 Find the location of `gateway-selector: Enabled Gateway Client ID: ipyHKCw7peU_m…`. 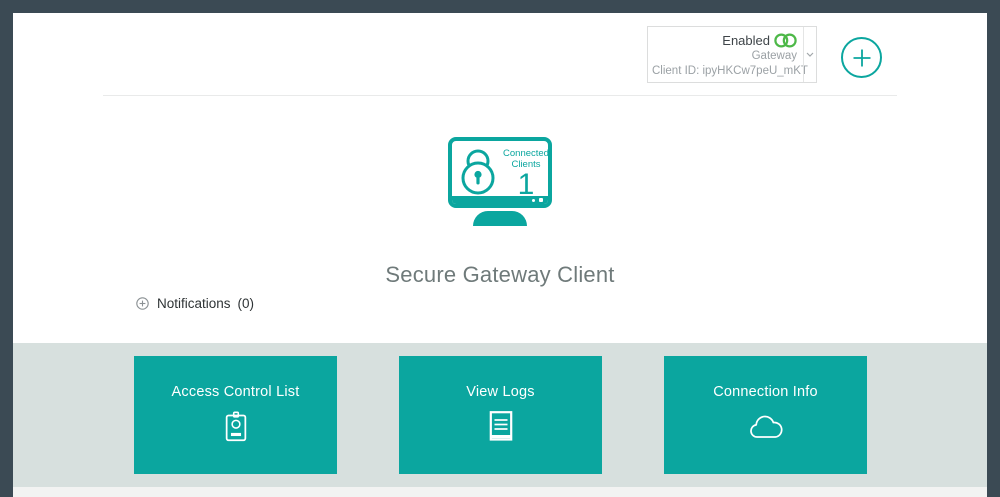

gateway-selector: Enabled Gateway Client ID: ipyHKCw7peU_m… is located at coordinates (732, 54).